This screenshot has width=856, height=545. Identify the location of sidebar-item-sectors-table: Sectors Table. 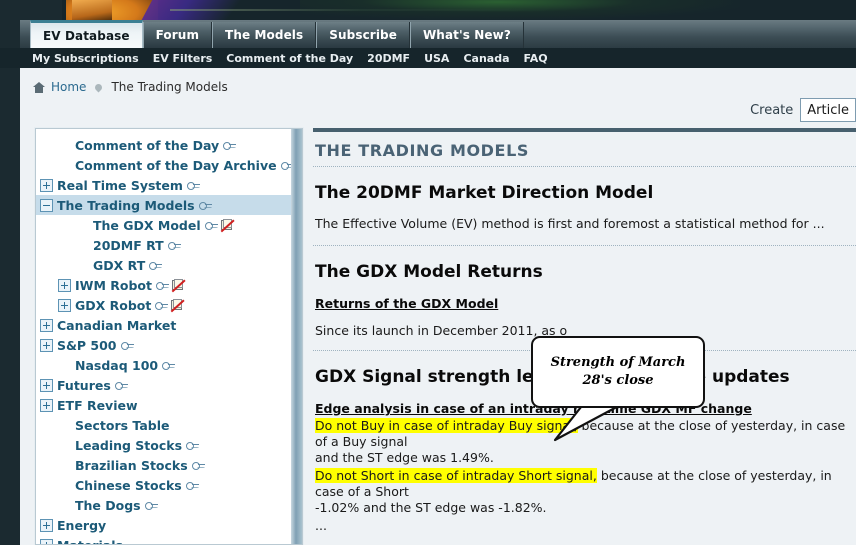
(169, 425).